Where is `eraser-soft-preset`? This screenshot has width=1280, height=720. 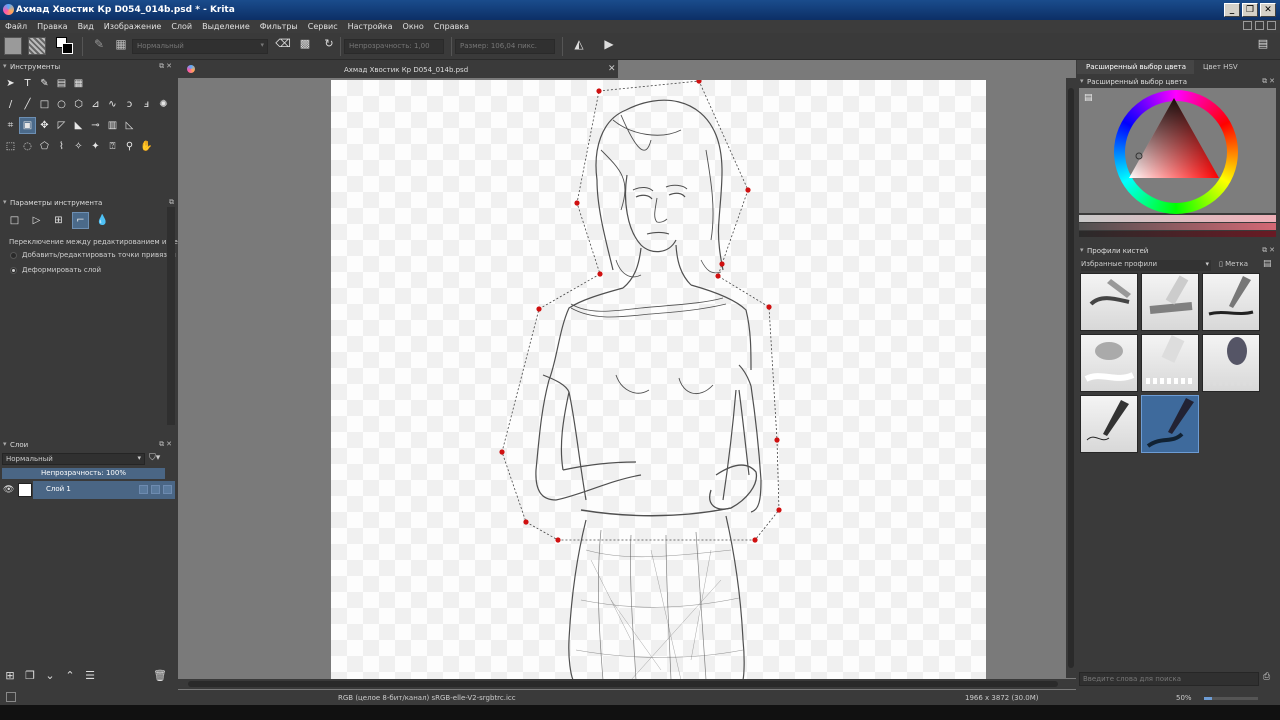 eraser-soft-preset is located at coordinates (1109, 363).